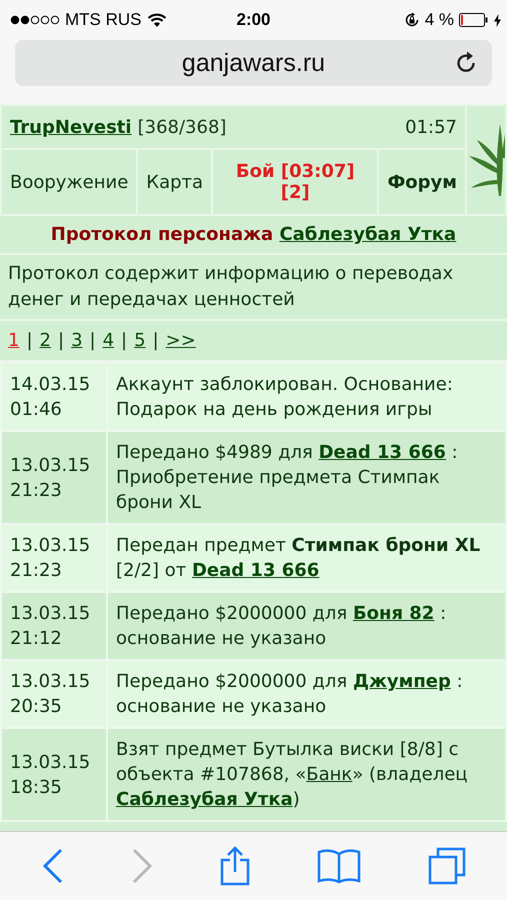 The height and width of the screenshot is (900, 507). What do you see at coordinates (393, 613) in the screenshot?
I see `player-link: Боня 82` at bounding box center [393, 613].